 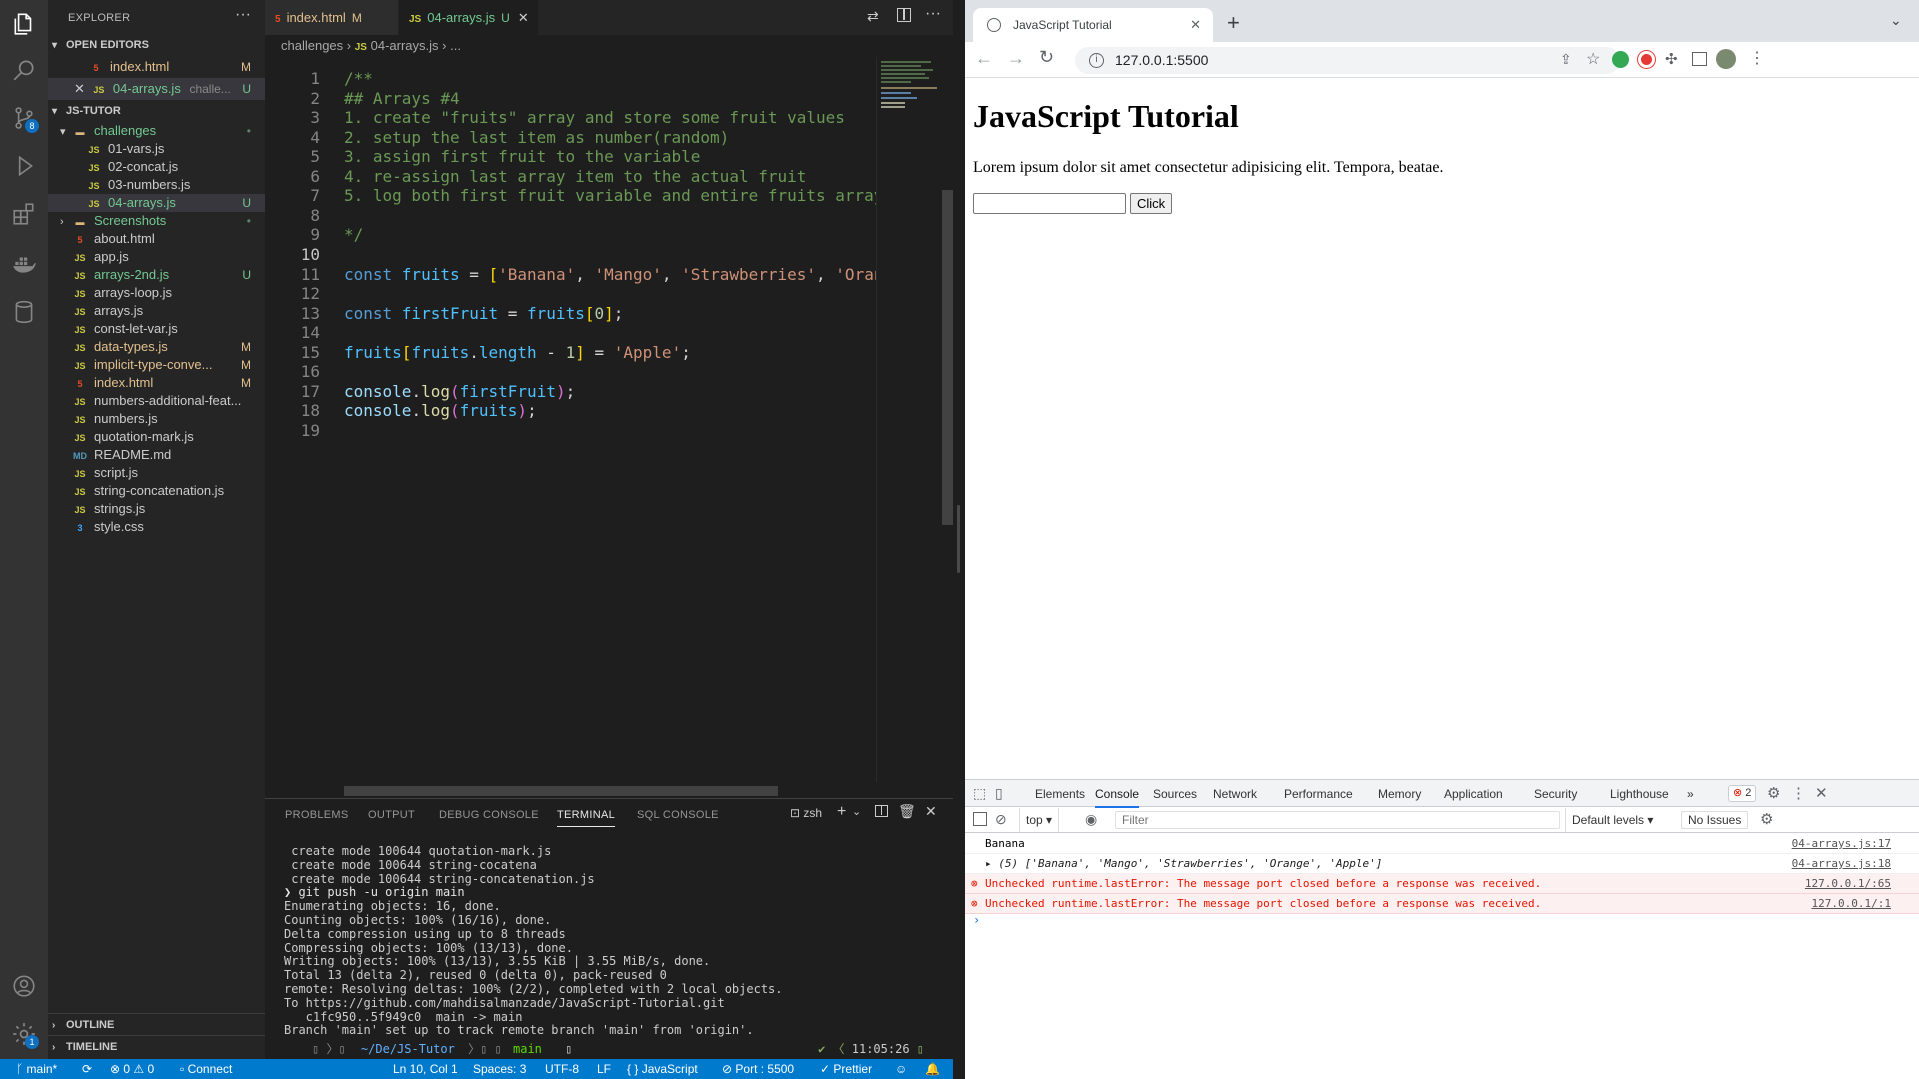 I want to click on tab-memory: Memory, so click(x=1399, y=794).